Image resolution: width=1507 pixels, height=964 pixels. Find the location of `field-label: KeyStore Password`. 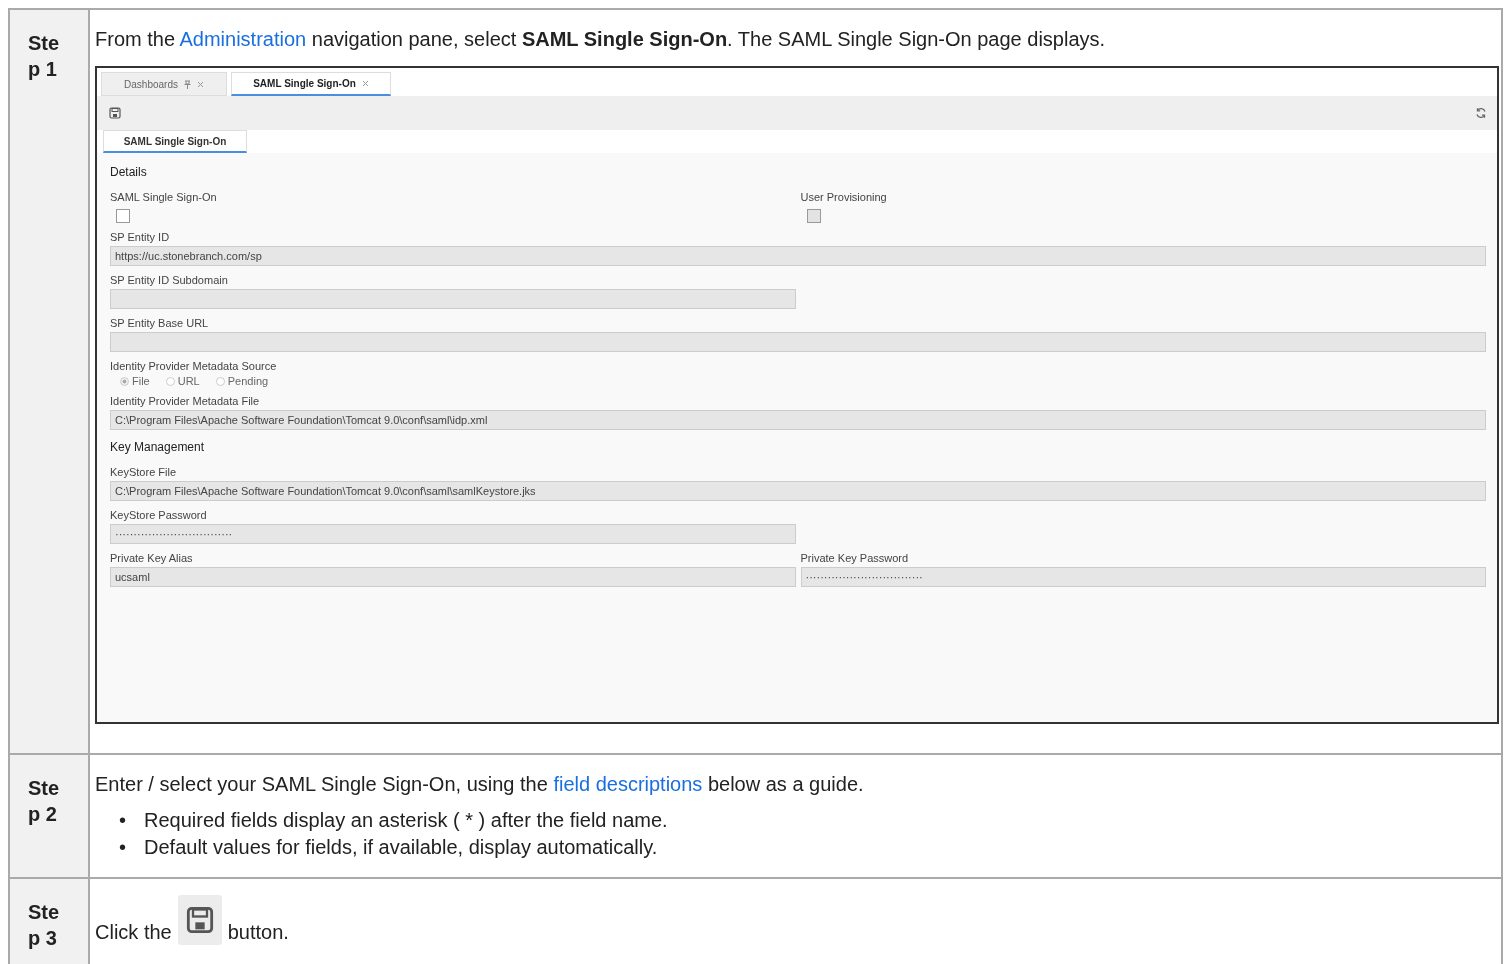

field-label: KeyStore Password is located at coordinates (159, 515).